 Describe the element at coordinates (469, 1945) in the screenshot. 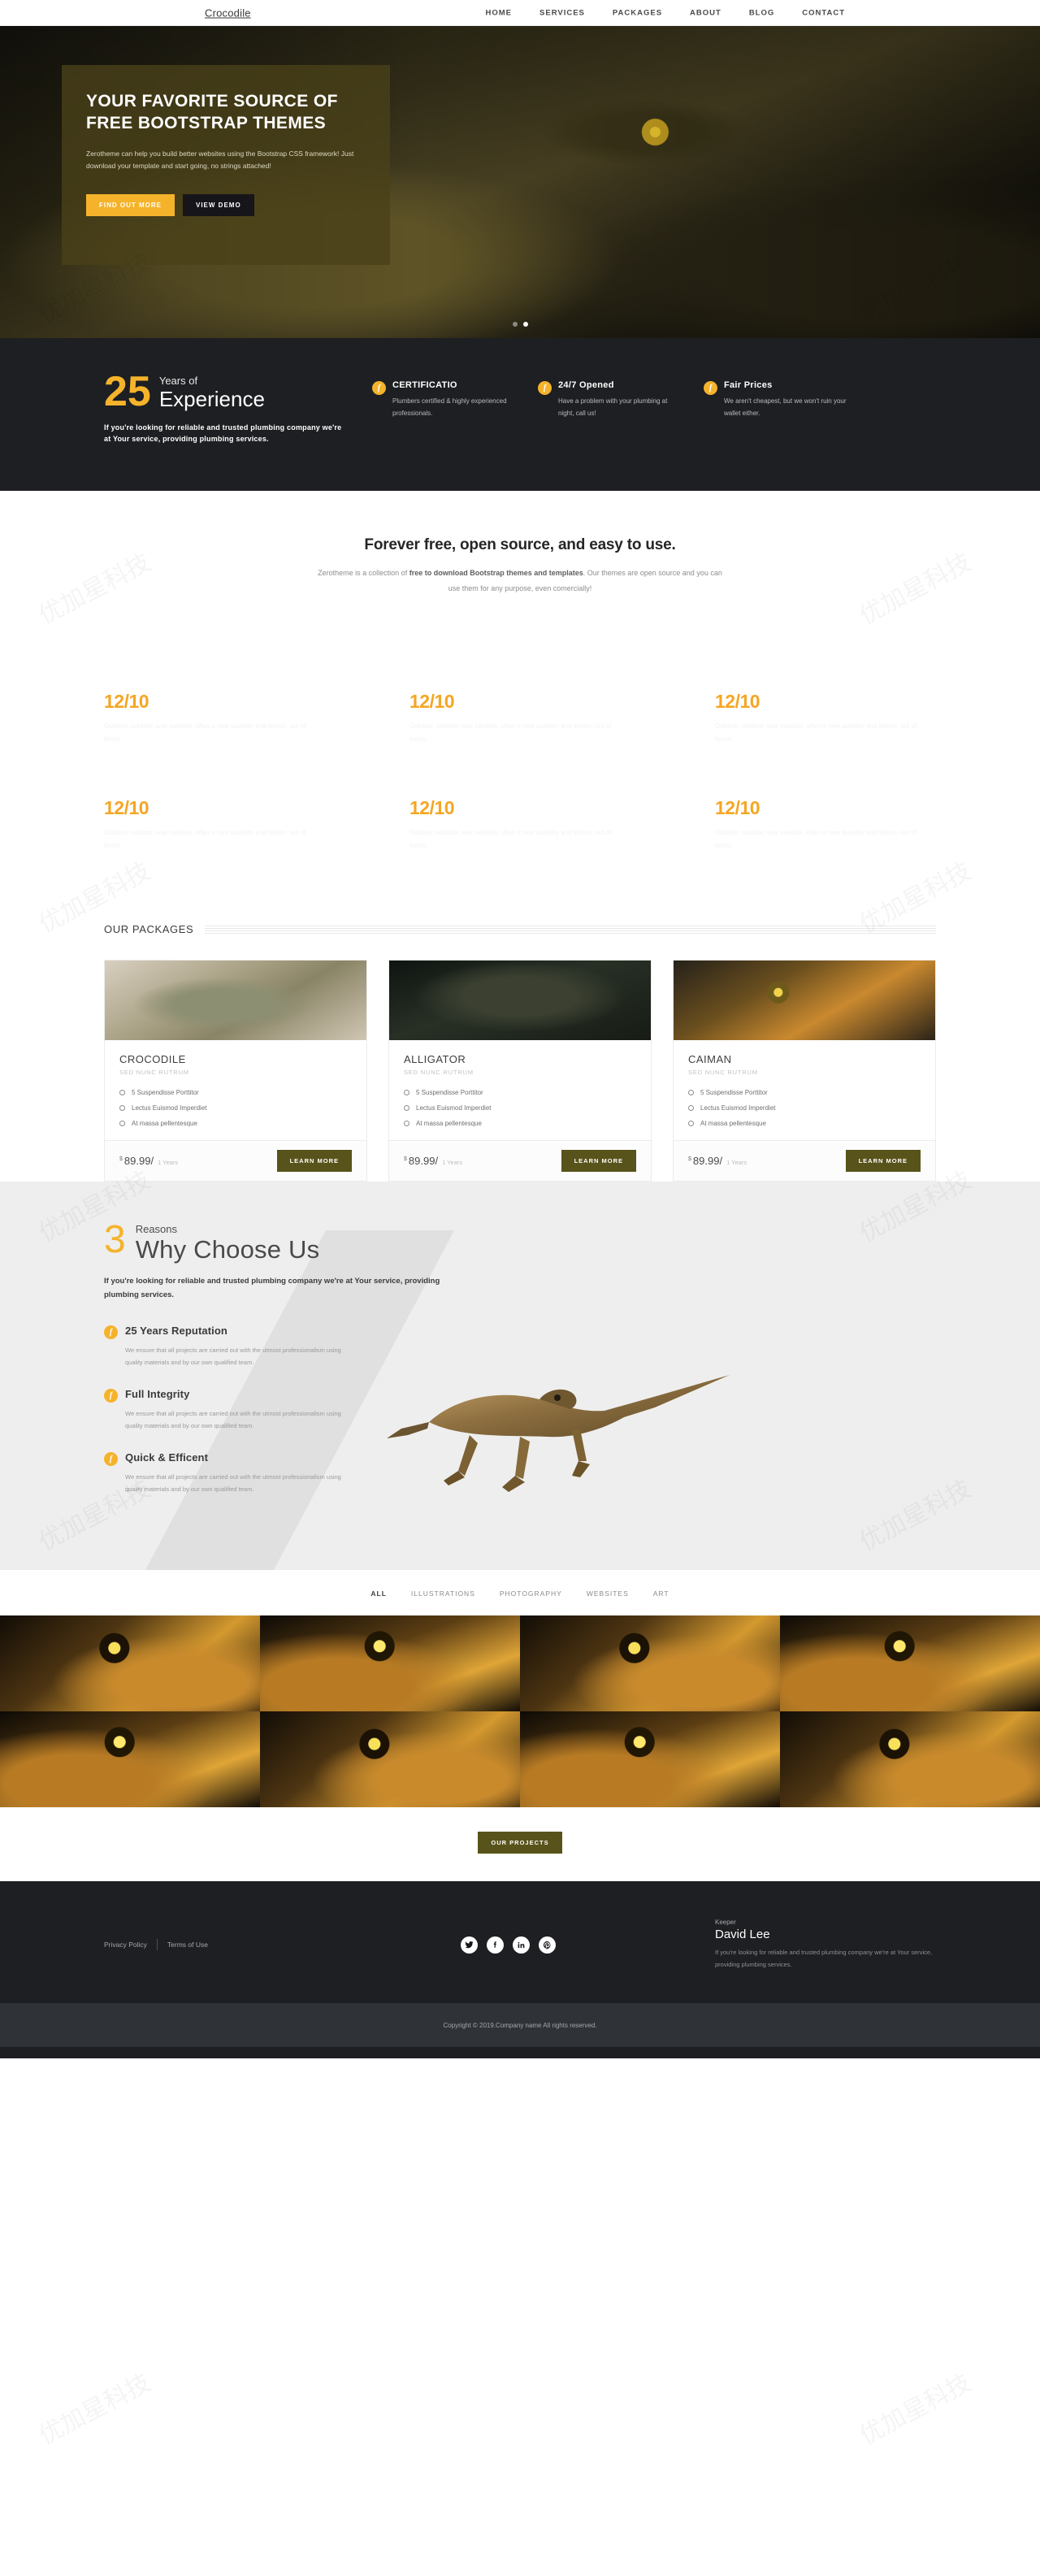

I see `twitter-icon` at that location.